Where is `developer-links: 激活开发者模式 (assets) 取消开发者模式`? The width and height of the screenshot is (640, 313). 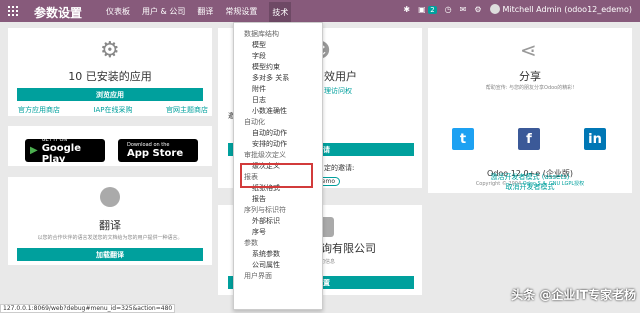
developer-links: 激活开发者模式 (assets) 取消开发者模式 is located at coordinates (530, 182).